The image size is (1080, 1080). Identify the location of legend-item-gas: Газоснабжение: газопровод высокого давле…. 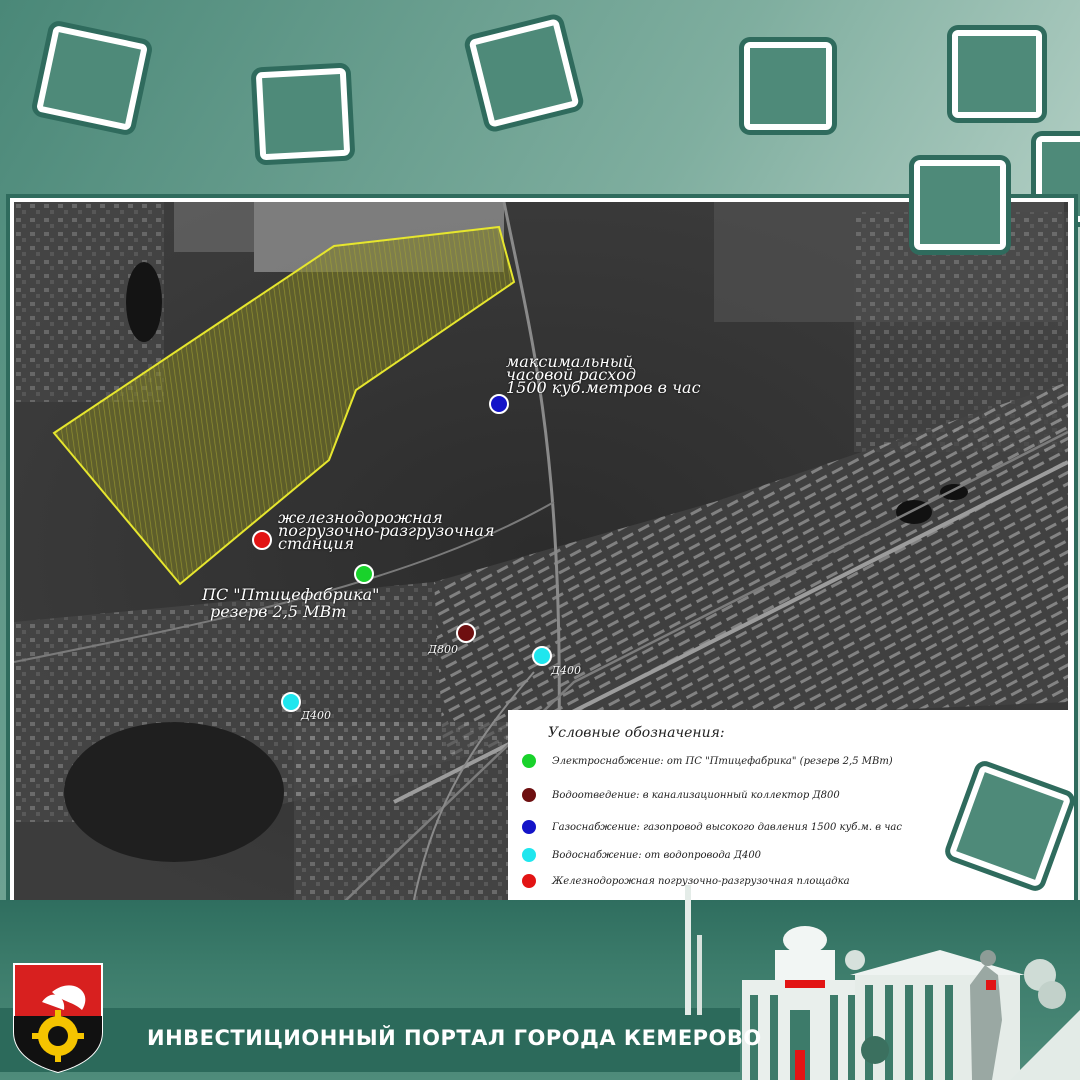
(712, 827).